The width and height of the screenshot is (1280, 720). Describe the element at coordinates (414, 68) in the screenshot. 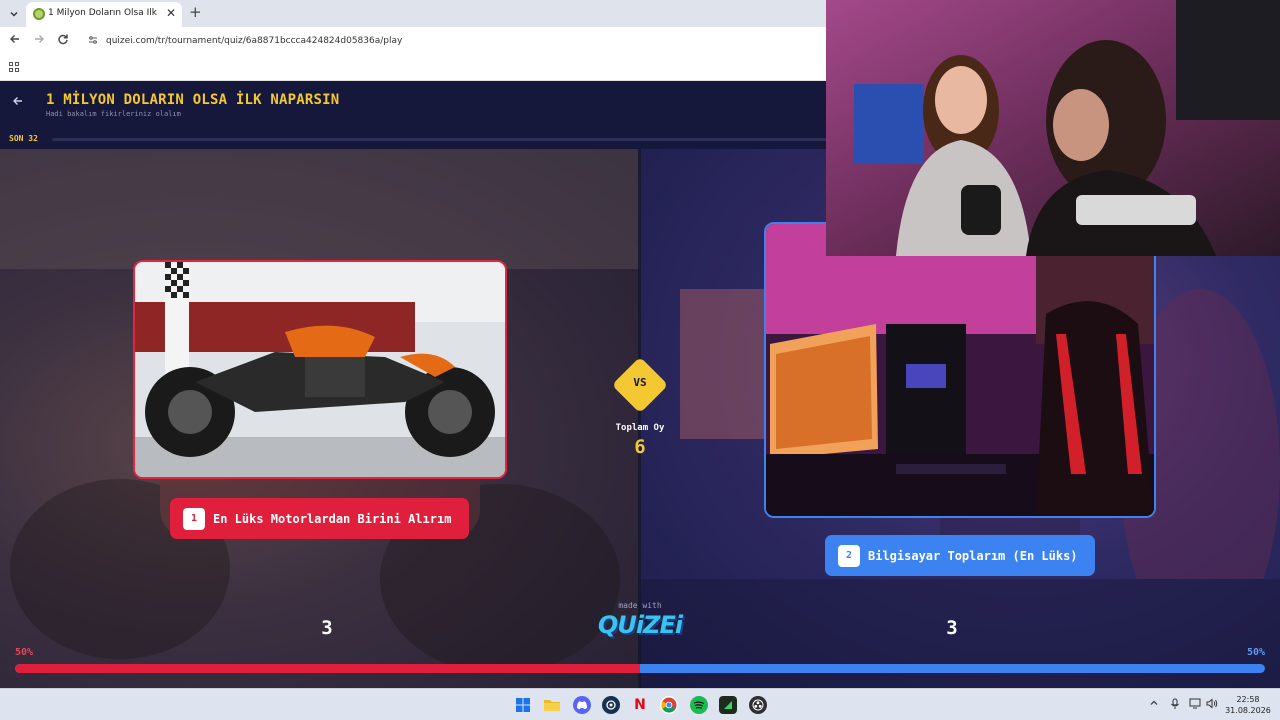

I see `bookmarks-bar` at that location.